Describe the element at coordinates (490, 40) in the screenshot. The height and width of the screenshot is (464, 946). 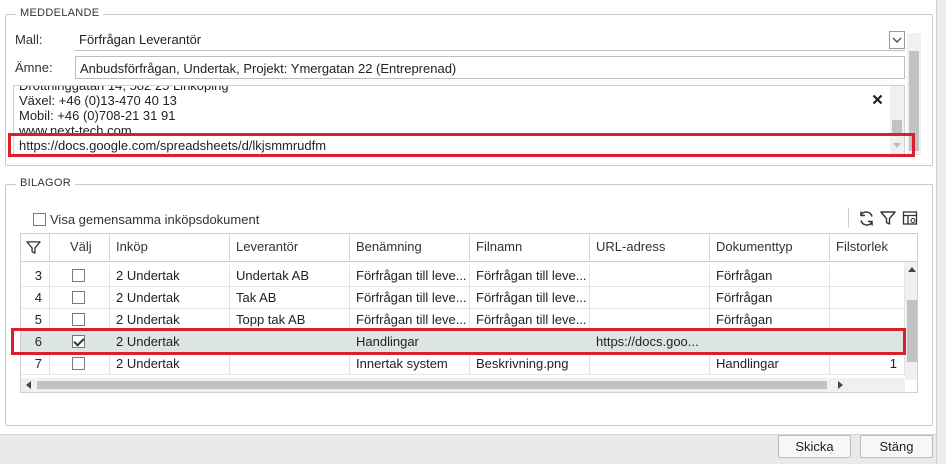
I see `template-combo: Förfrågan Leverantör` at that location.